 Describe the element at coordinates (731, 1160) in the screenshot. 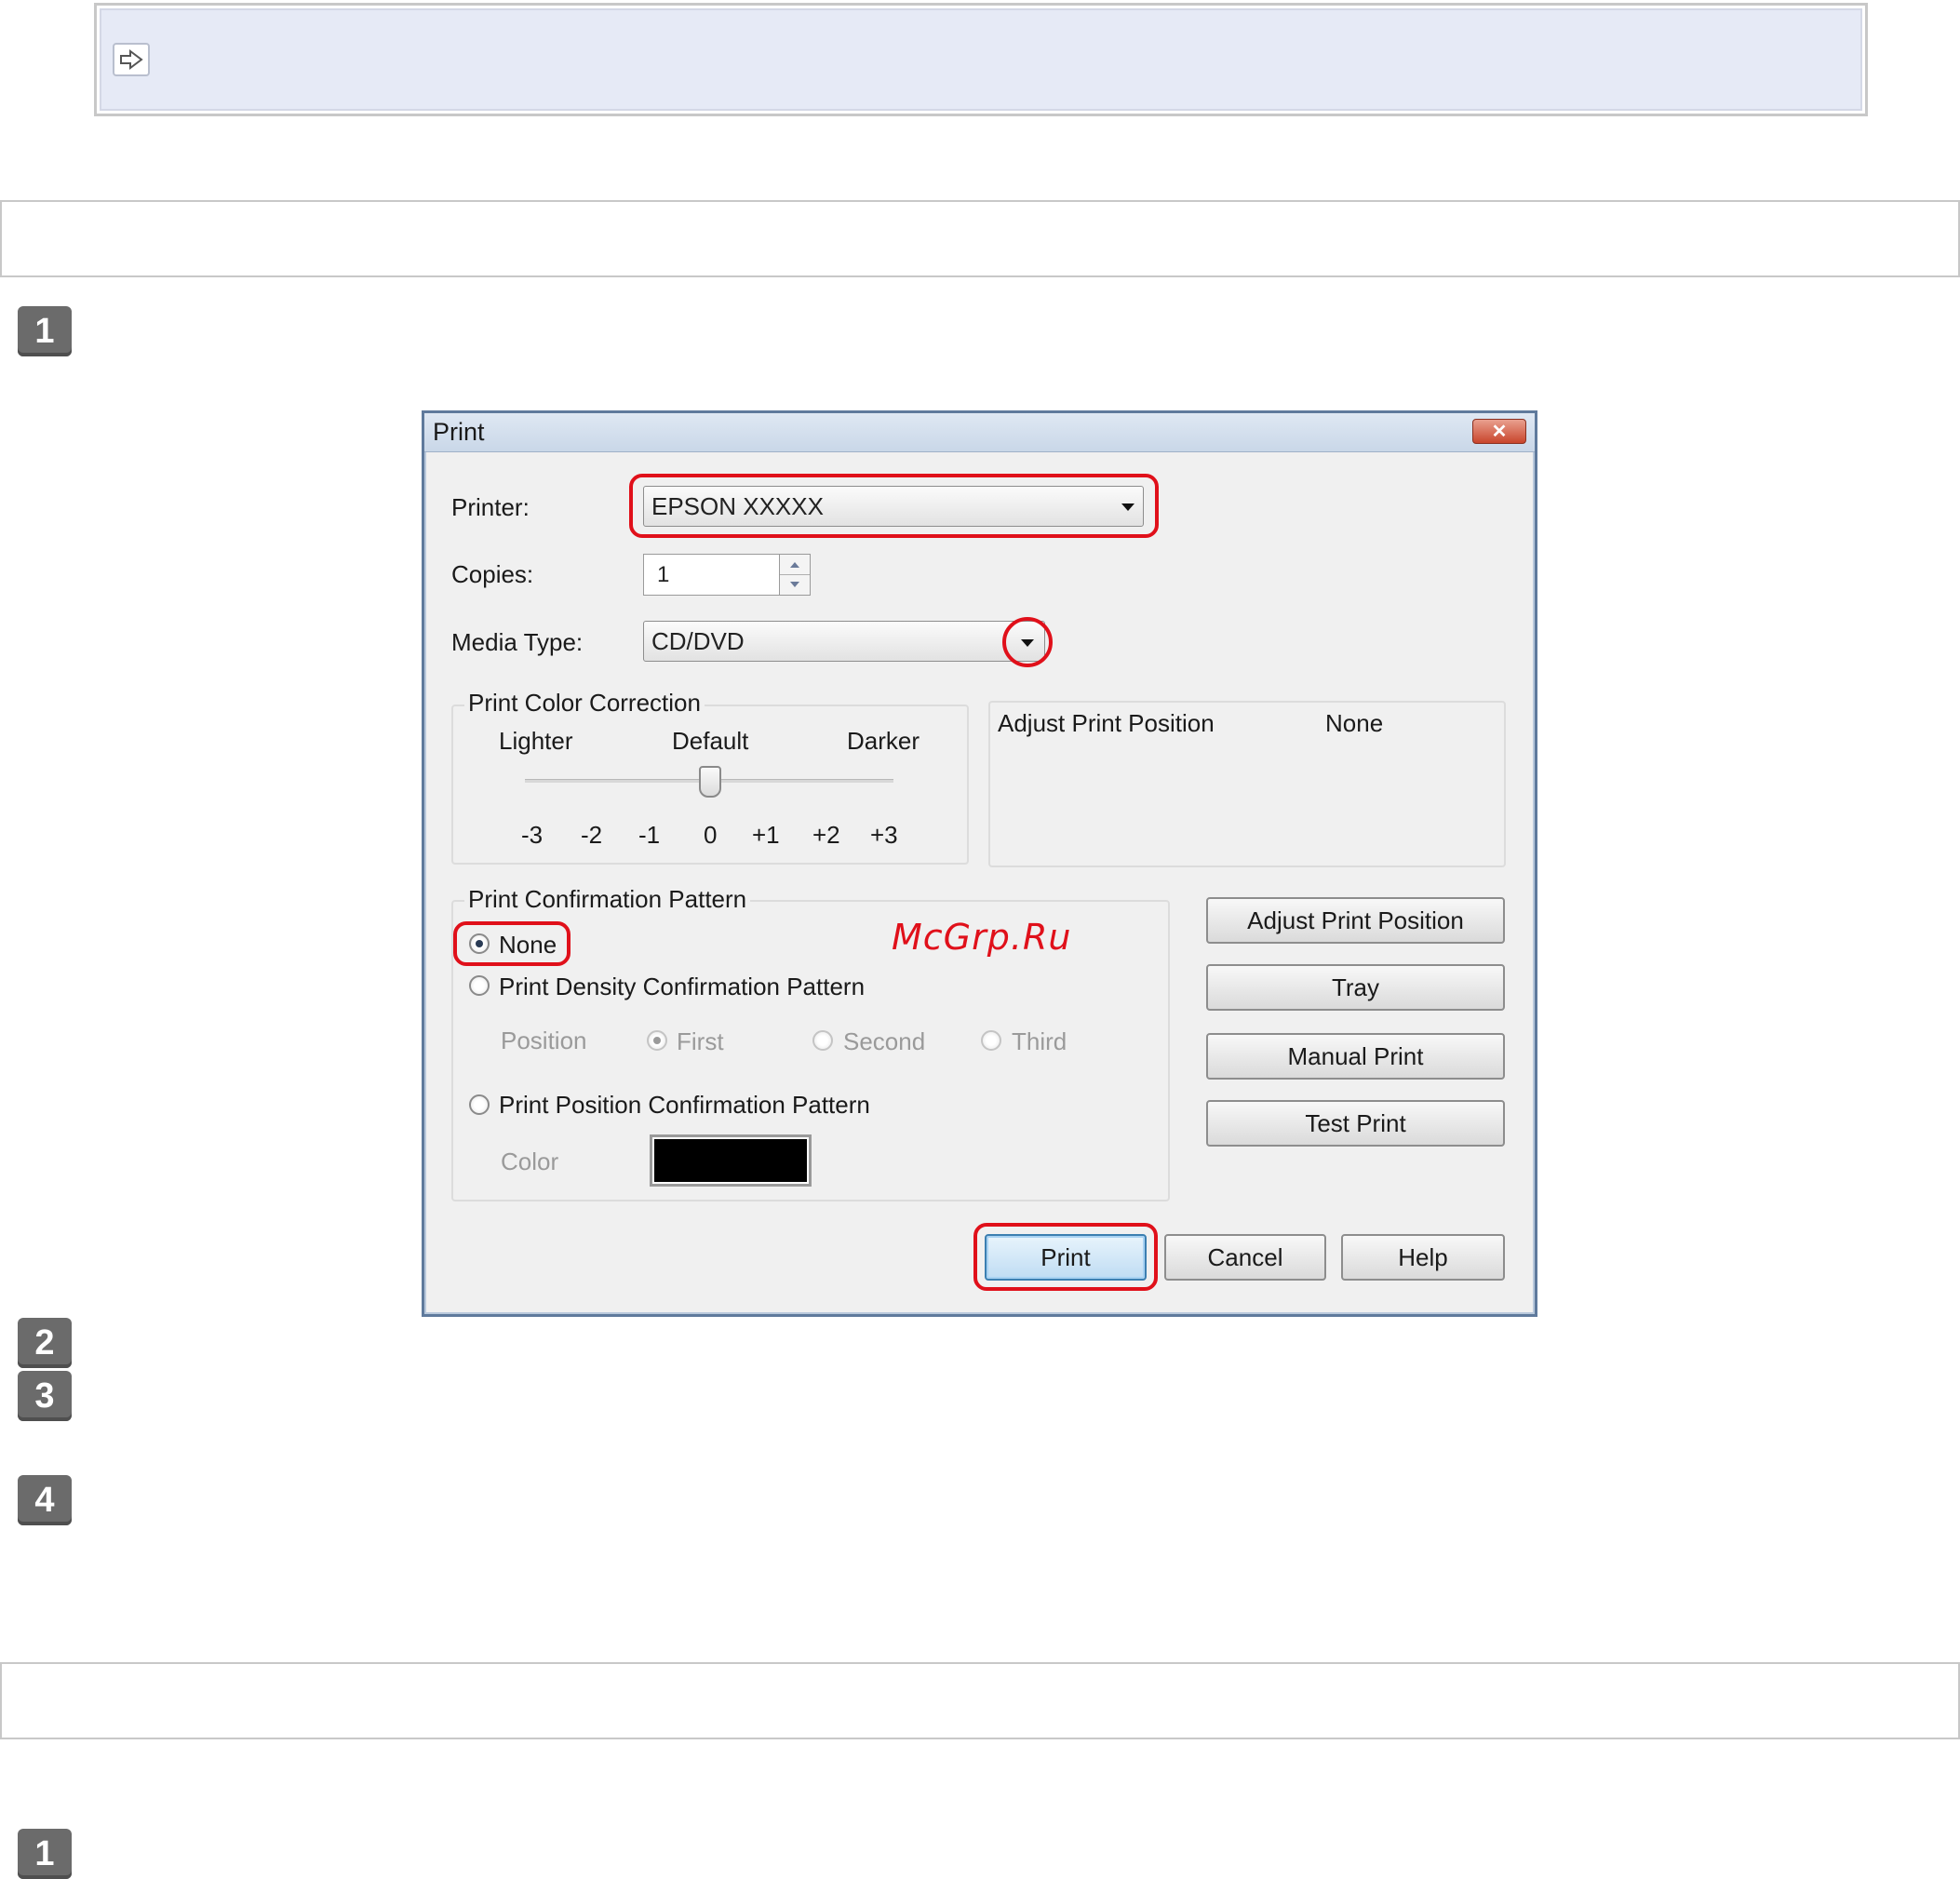

I see `color-swatch-button` at that location.